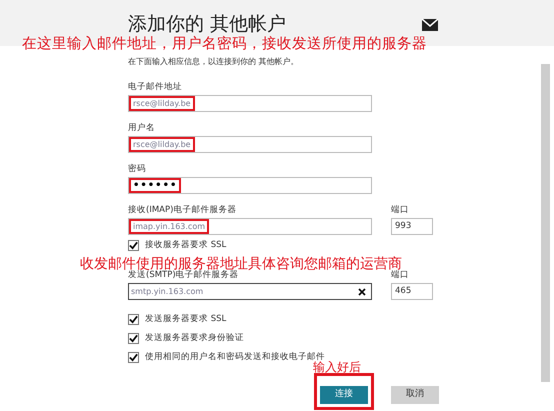  What do you see at coordinates (142, 128) in the screenshot?
I see `field-label: 用户名` at bounding box center [142, 128].